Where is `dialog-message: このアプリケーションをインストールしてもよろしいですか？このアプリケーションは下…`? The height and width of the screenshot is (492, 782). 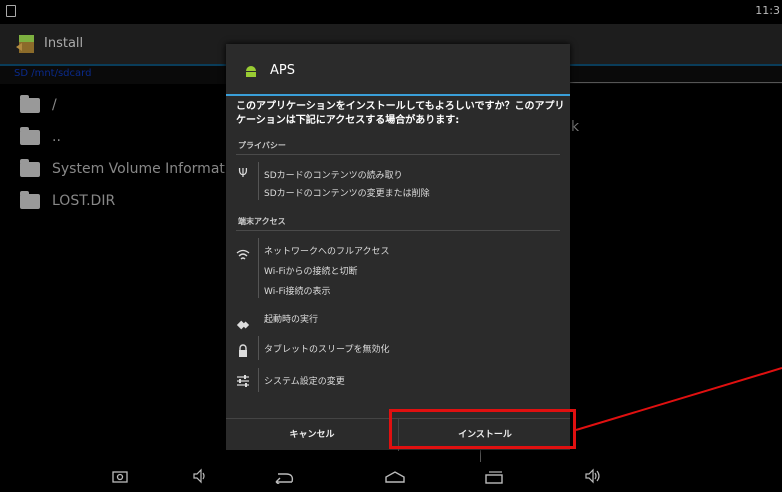
dialog-message: このアプリケーションをインストールしてもよろしいですか？このアプリケーションは下… is located at coordinates (400, 113).